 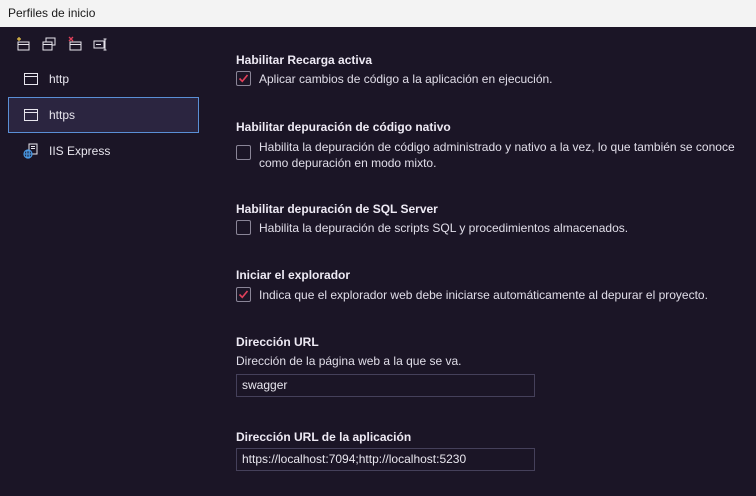 I want to click on sidebar-item-label: https, so click(x=62, y=115).